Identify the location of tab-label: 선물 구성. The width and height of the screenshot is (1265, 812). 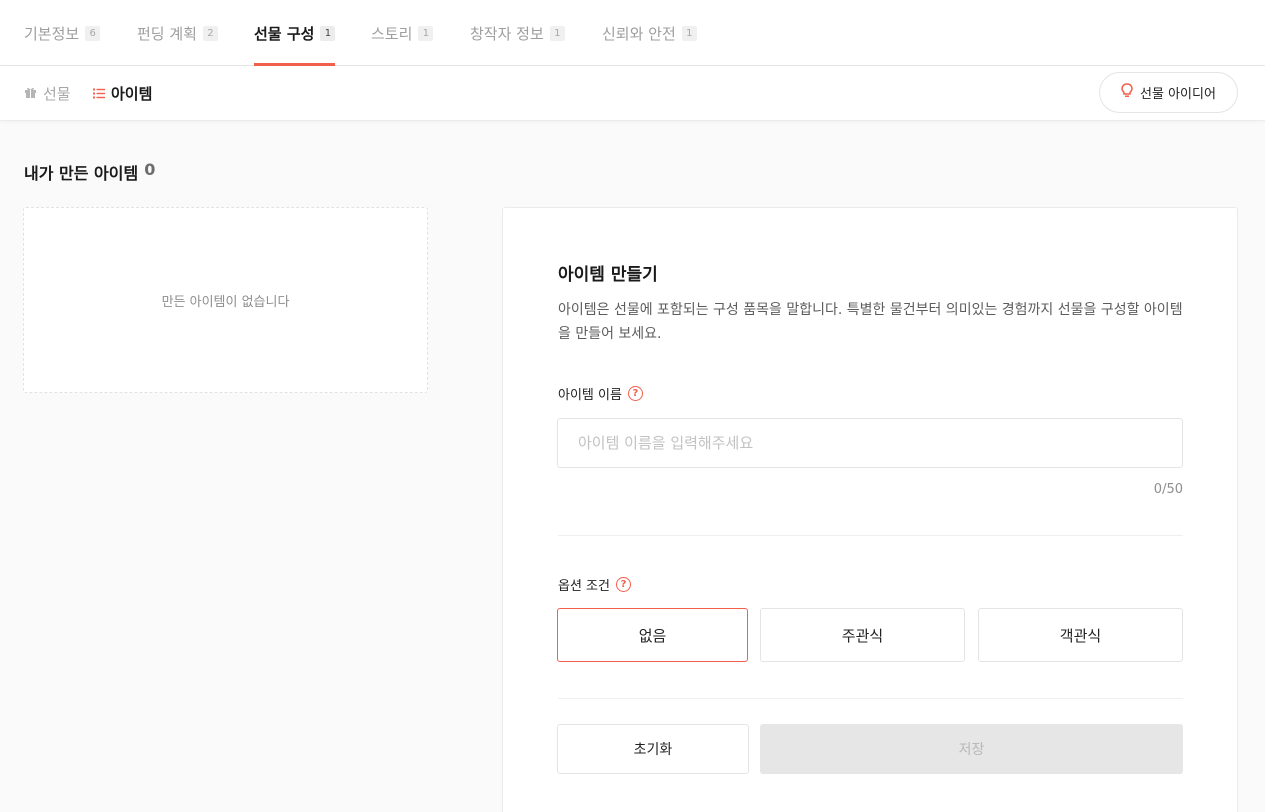
(284, 33).